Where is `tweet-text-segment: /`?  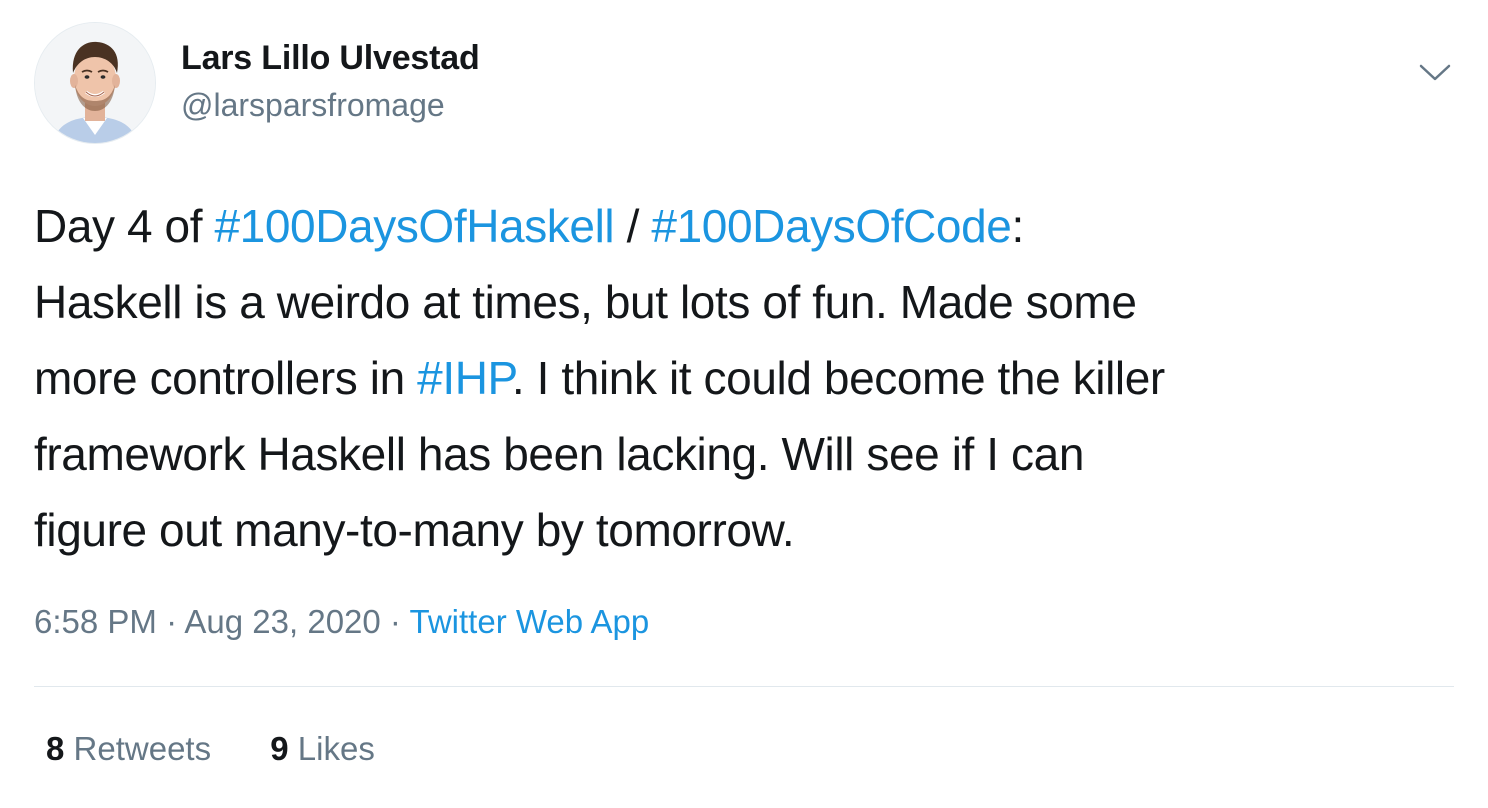
tweet-text-segment: / is located at coordinates (633, 226).